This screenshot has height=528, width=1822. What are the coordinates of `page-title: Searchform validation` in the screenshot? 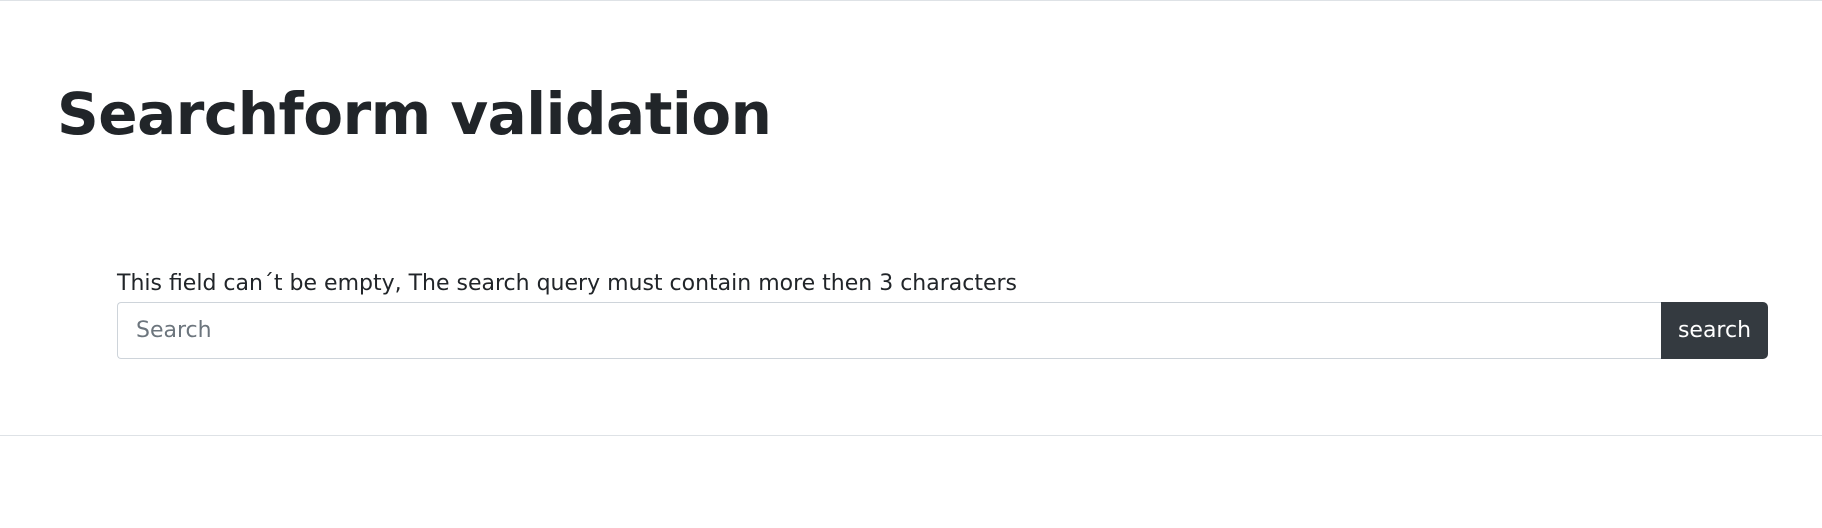 It's located at (414, 114).